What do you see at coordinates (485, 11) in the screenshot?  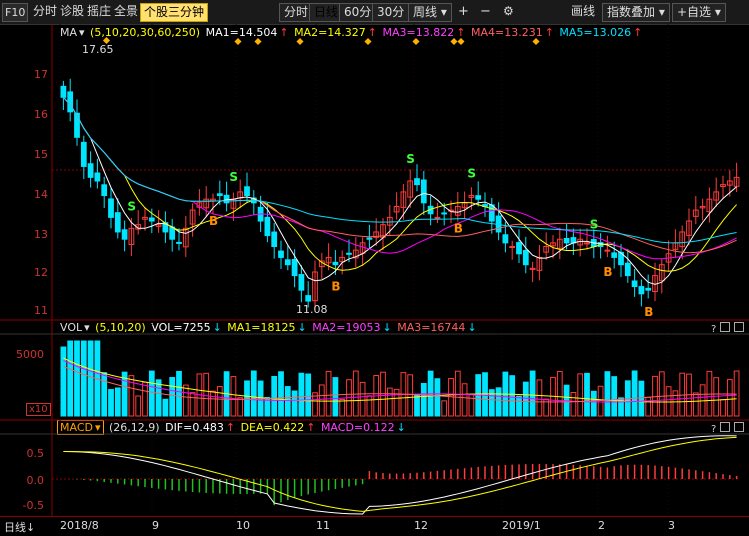 I see `zoom-out-icon: −` at bounding box center [485, 11].